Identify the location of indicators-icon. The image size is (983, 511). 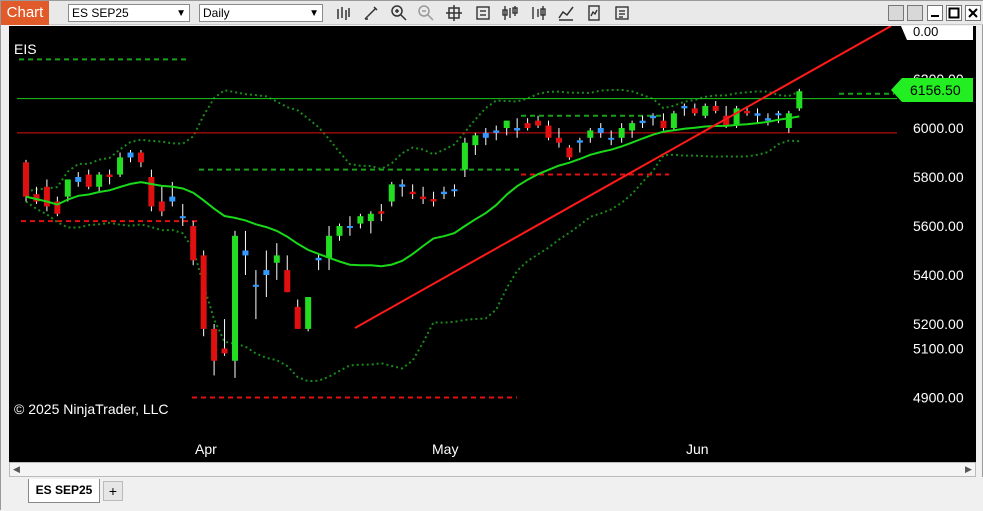
(510, 13).